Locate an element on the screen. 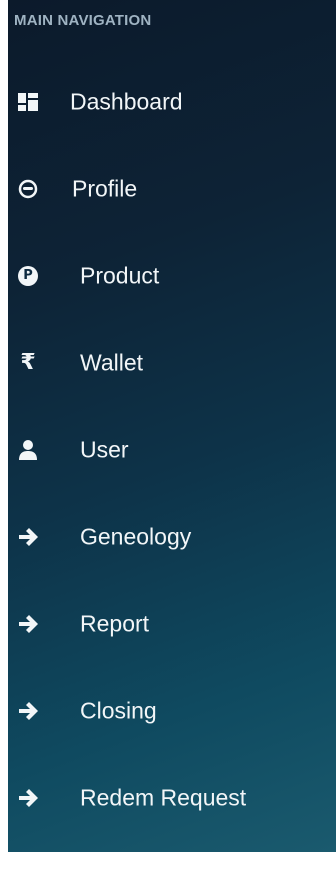  sidebar-item-label: Wallet is located at coordinates (112, 362).